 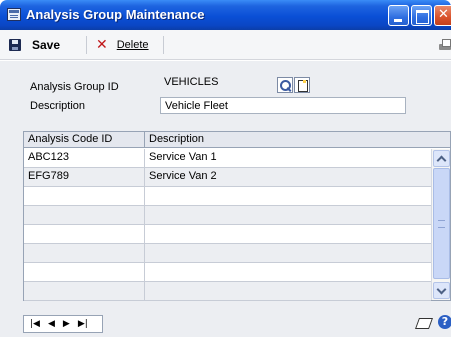 I want to click on save-disk-icon, so click(x=15, y=45).